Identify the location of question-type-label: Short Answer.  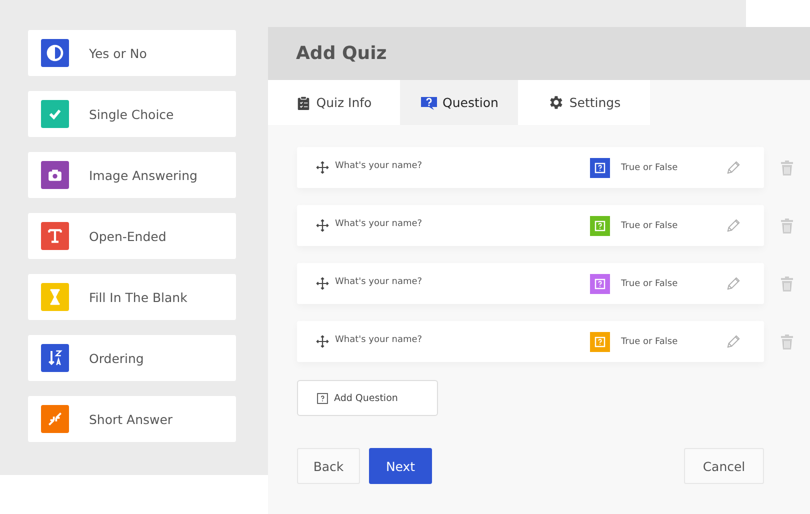
(131, 419).